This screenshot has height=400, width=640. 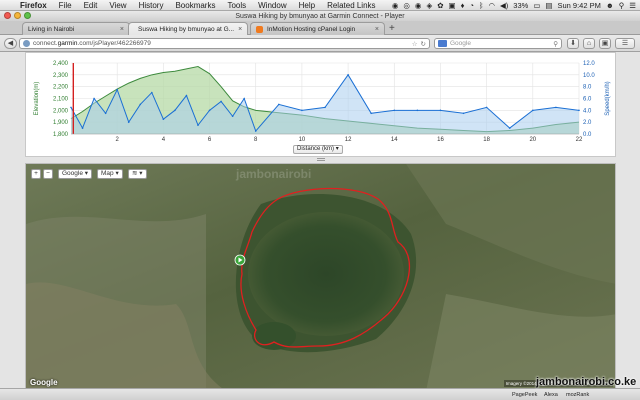 What do you see at coordinates (137, 174) in the screenshot?
I see `map-layers-dropdown: ≋ ▾` at bounding box center [137, 174].